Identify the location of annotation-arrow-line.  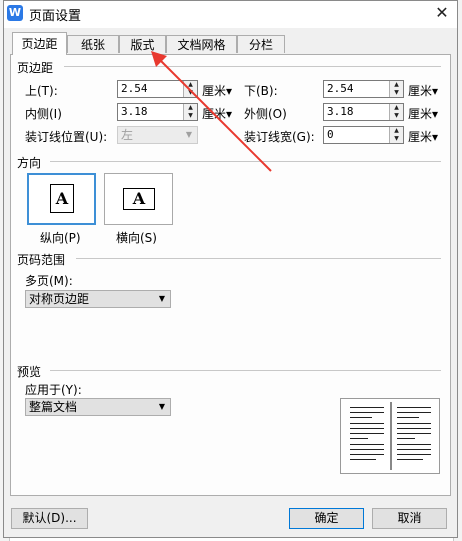
(214, 114).